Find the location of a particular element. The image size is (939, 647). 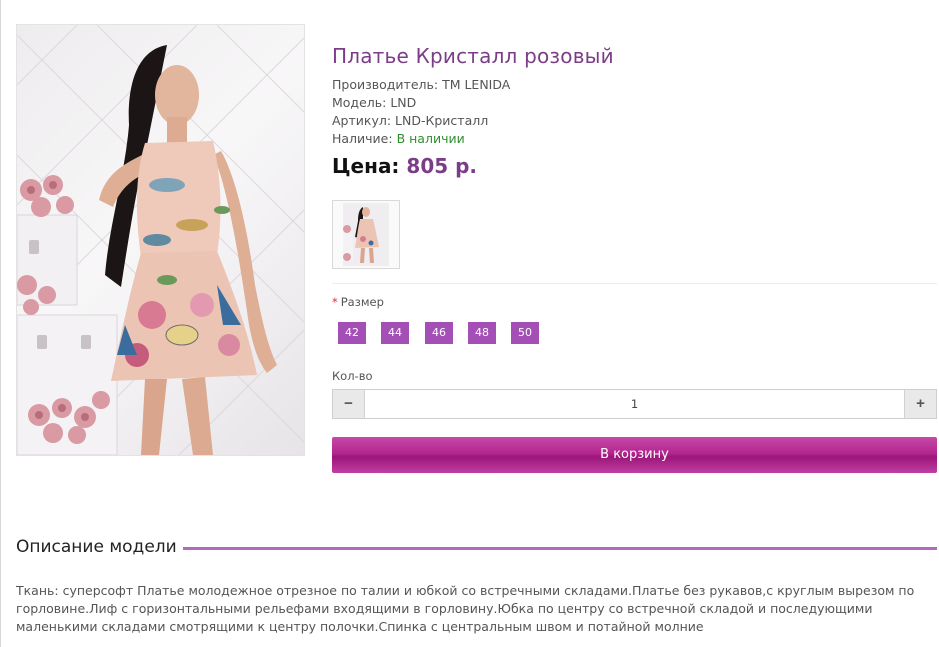

quantity-input is located at coordinates (634, 404).